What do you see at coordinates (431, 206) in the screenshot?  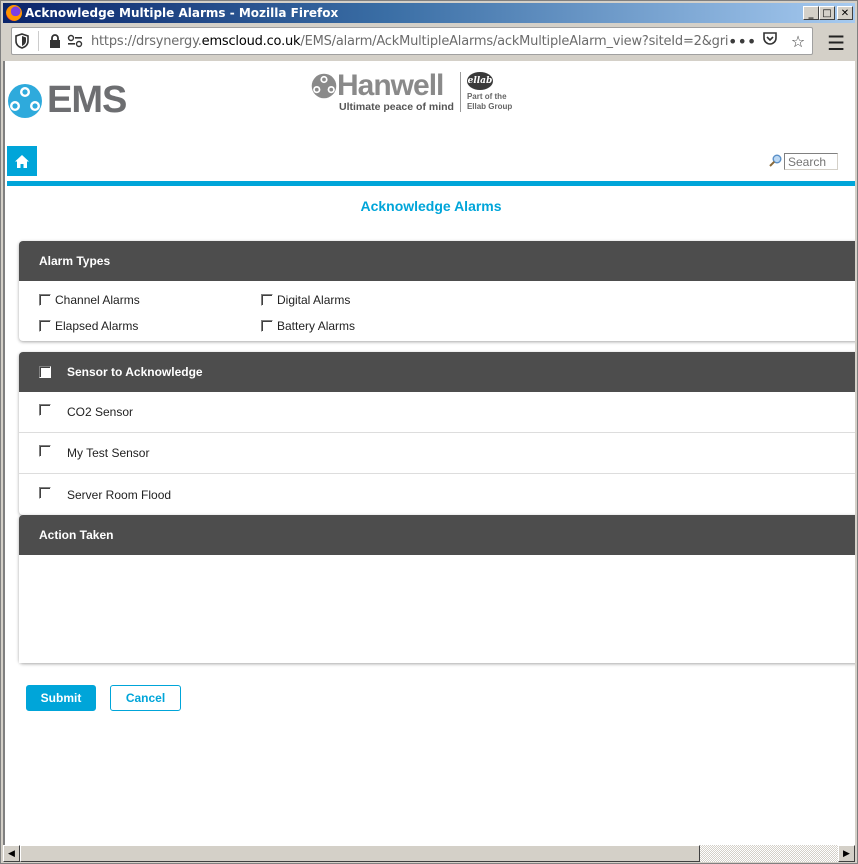 I see `page-title: Acknowledge Alarms` at bounding box center [431, 206].